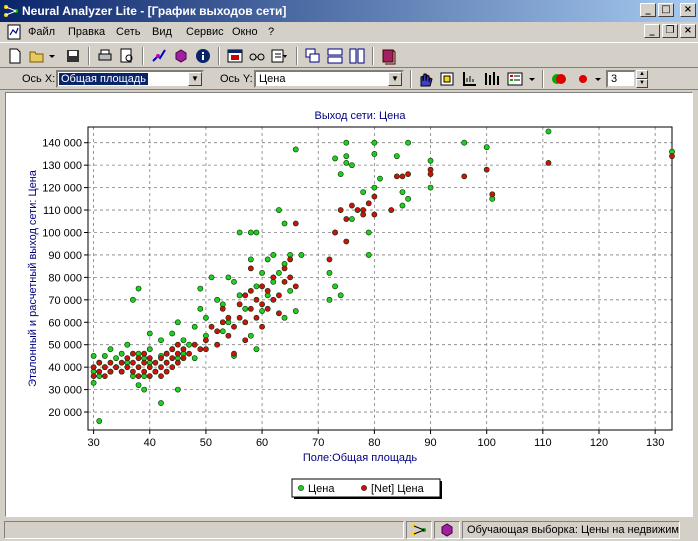  I want to click on mdi-restore-button: ❐, so click(670, 31).